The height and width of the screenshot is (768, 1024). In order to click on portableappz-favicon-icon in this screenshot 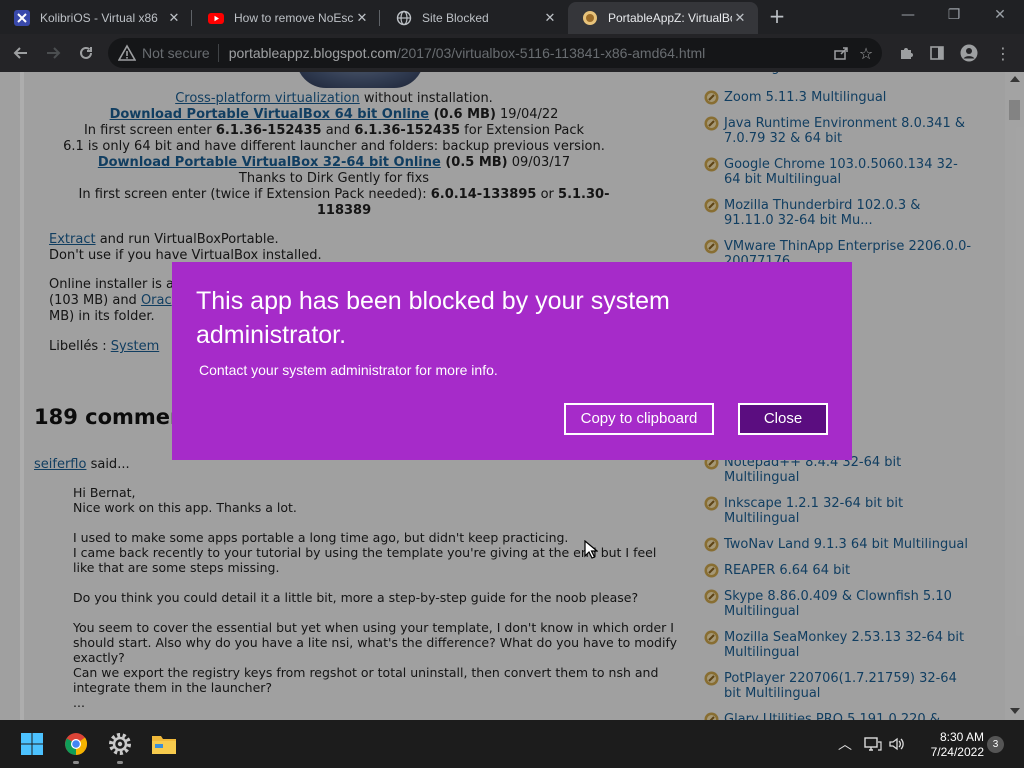, I will do `click(590, 18)`.